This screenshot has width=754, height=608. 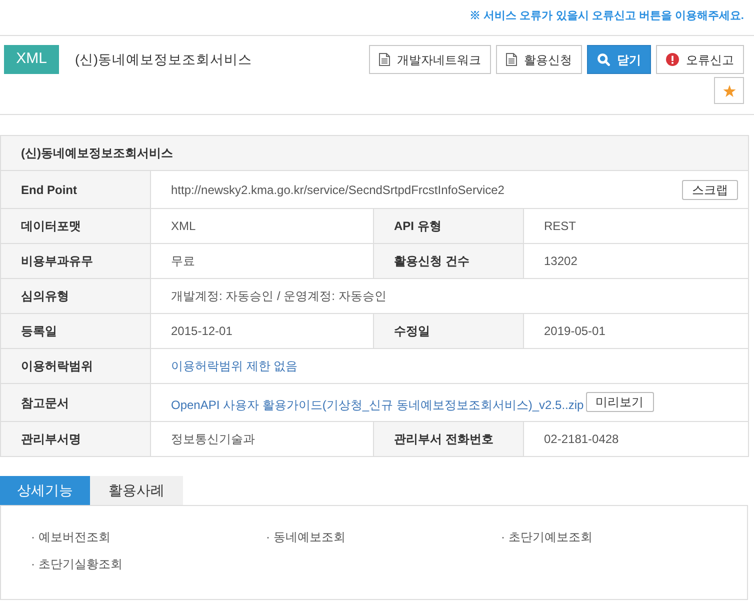 What do you see at coordinates (183, 226) in the screenshot?
I see `field-value: XML` at bounding box center [183, 226].